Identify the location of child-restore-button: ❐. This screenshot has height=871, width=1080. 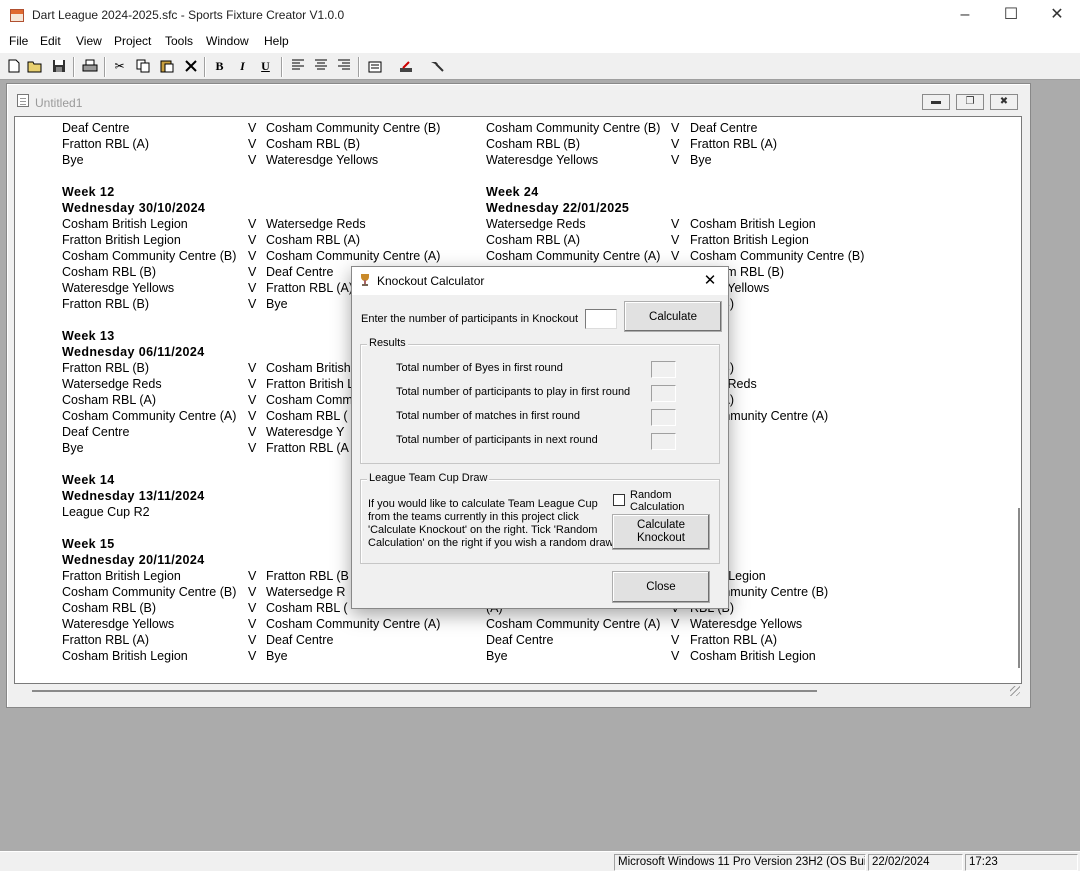
(970, 102).